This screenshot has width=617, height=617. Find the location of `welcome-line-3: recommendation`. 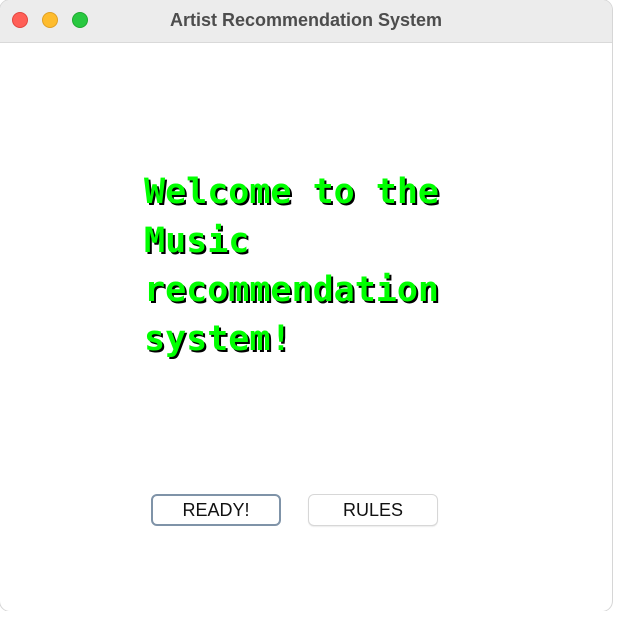

welcome-line-3: recommendation is located at coordinates (292, 290).